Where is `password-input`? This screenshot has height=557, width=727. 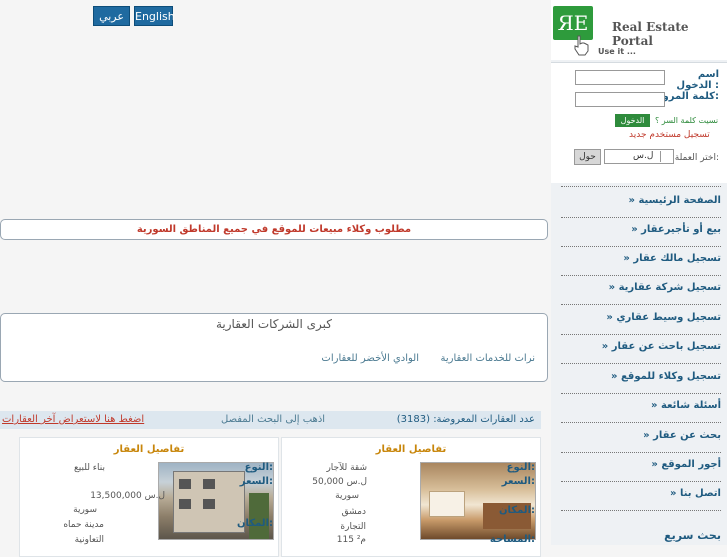
password-input is located at coordinates (620, 99).